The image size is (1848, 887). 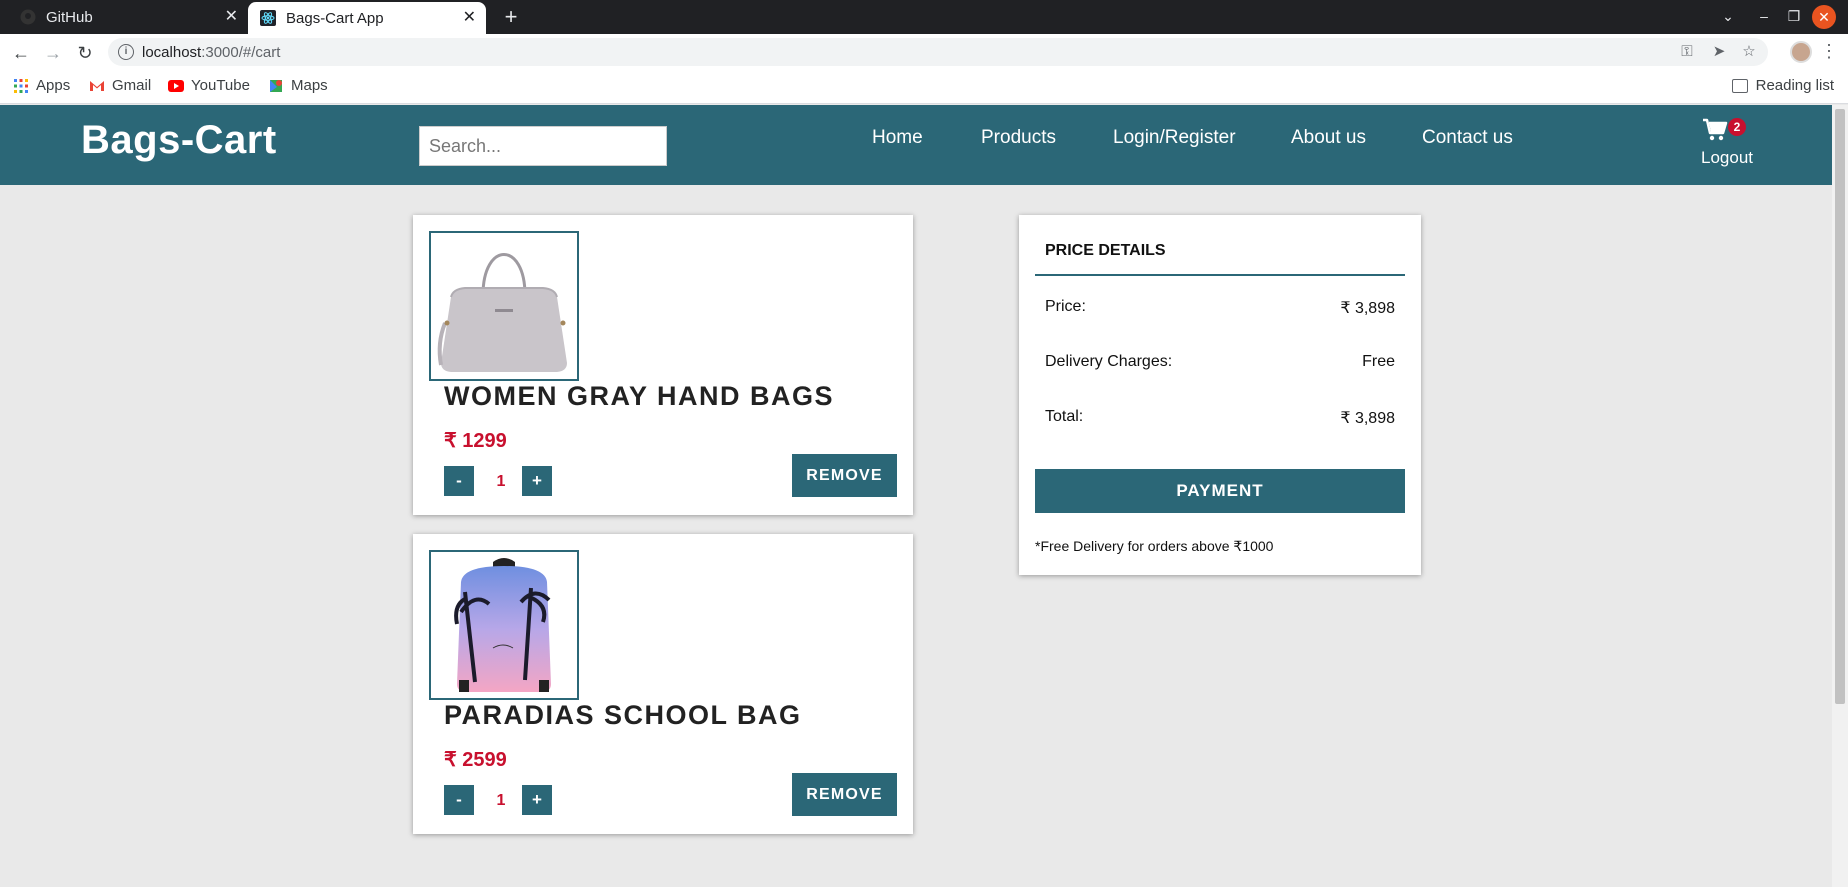 I want to click on bookmark-label: YouTube, so click(x=220, y=85).